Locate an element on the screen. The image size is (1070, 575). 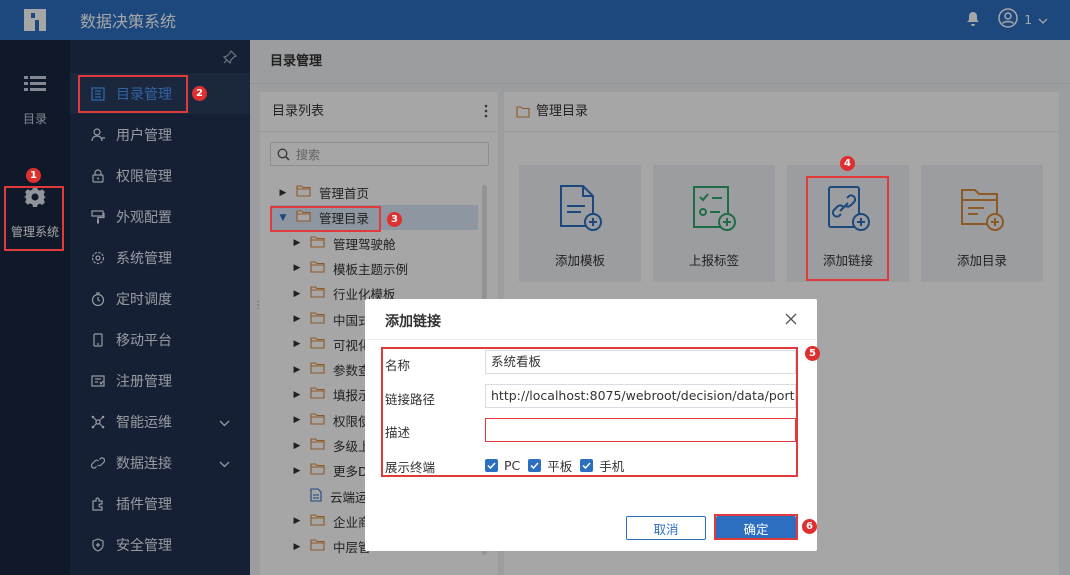
step-badge-5: 5 is located at coordinates (812, 353).